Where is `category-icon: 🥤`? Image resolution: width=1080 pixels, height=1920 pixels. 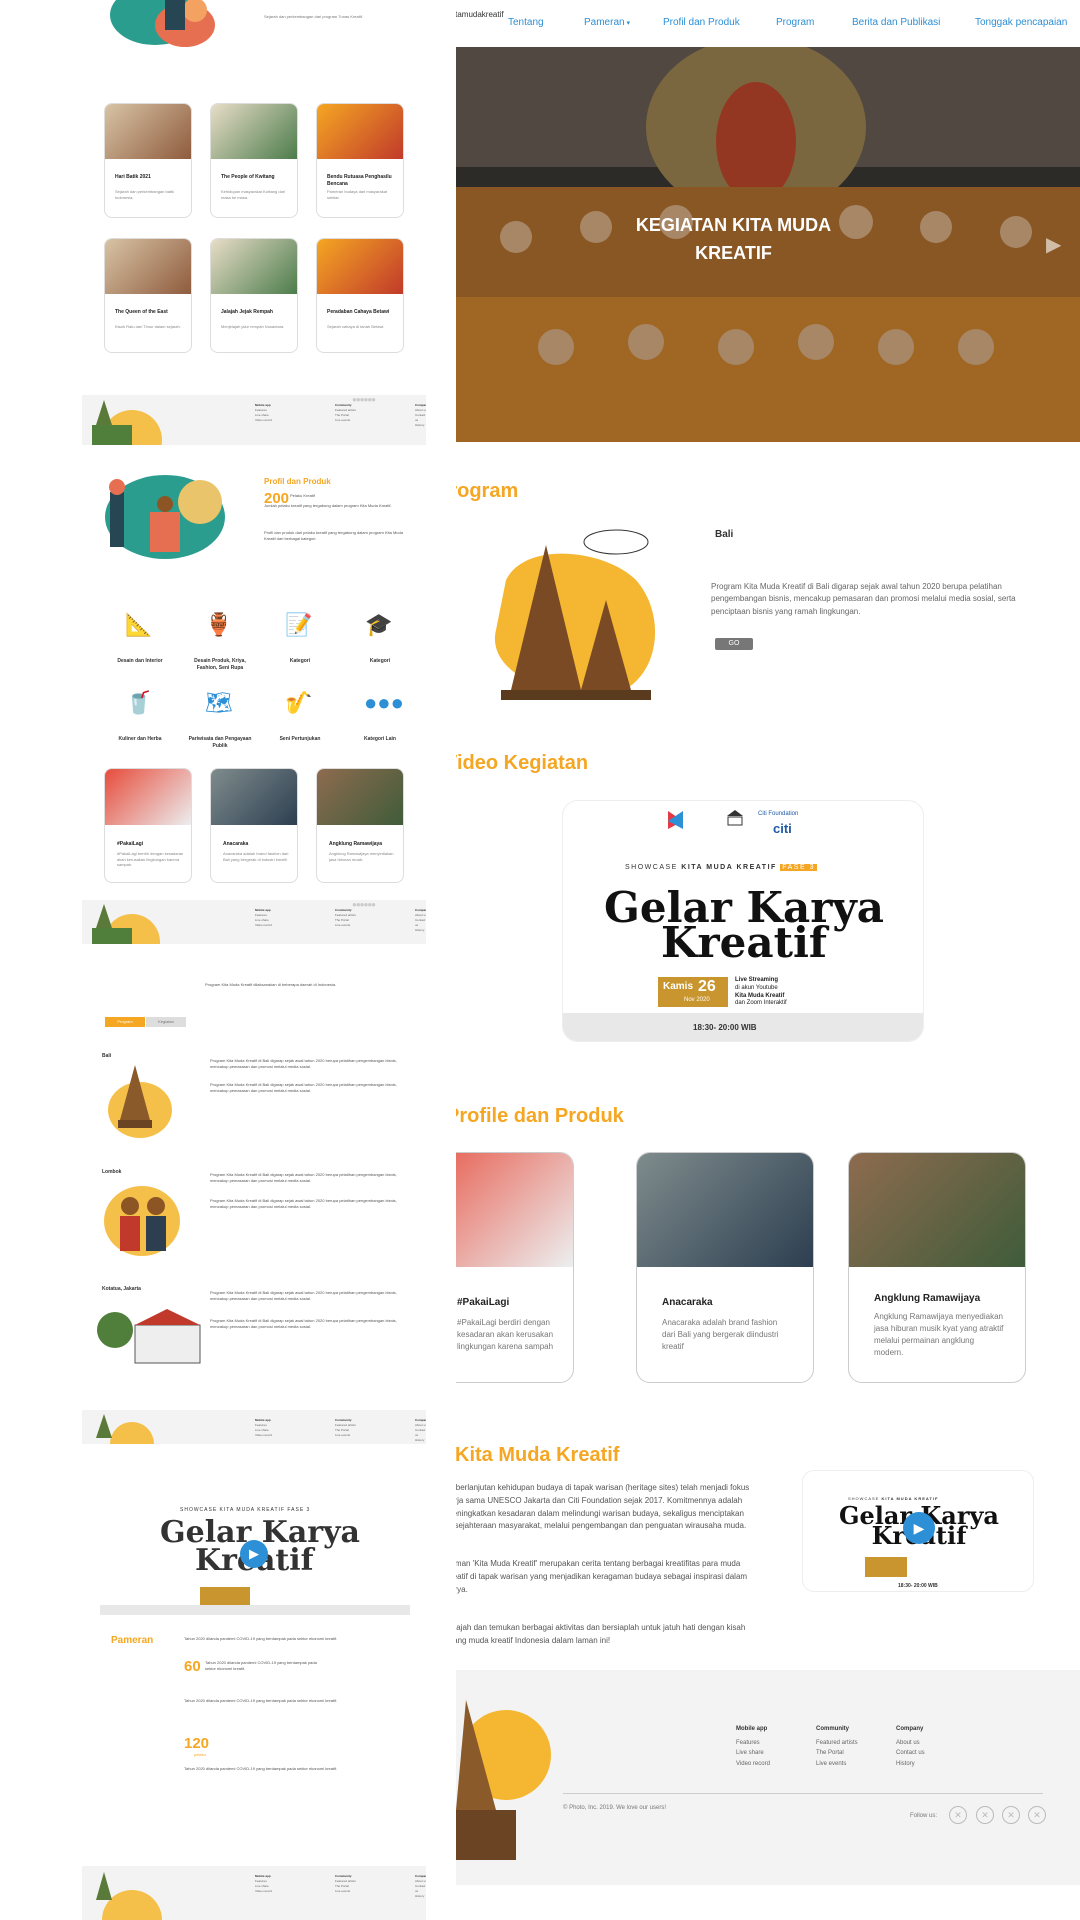
category-icon: 🥤 is located at coordinates (139, 706).